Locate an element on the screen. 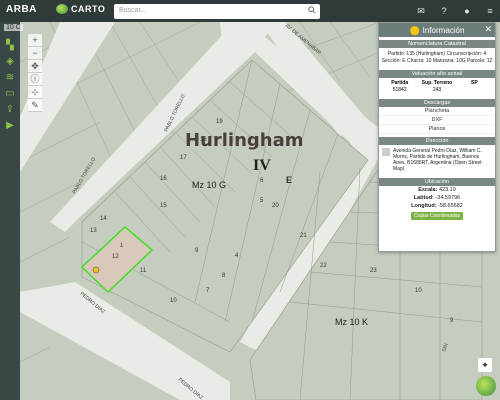 The height and width of the screenshot is (400, 500). parcel-10: 10 is located at coordinates (173, 301).